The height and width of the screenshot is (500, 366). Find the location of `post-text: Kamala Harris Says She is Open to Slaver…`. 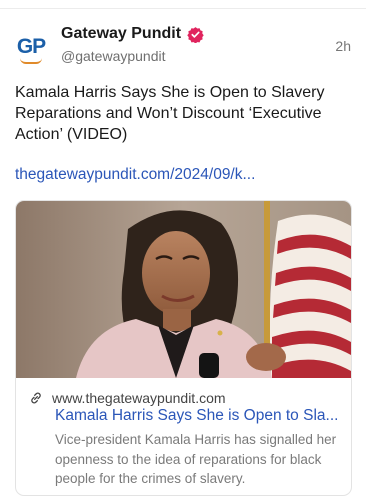

post-text: Kamala Harris Says She is Open to Slaver… is located at coordinates (170, 113).